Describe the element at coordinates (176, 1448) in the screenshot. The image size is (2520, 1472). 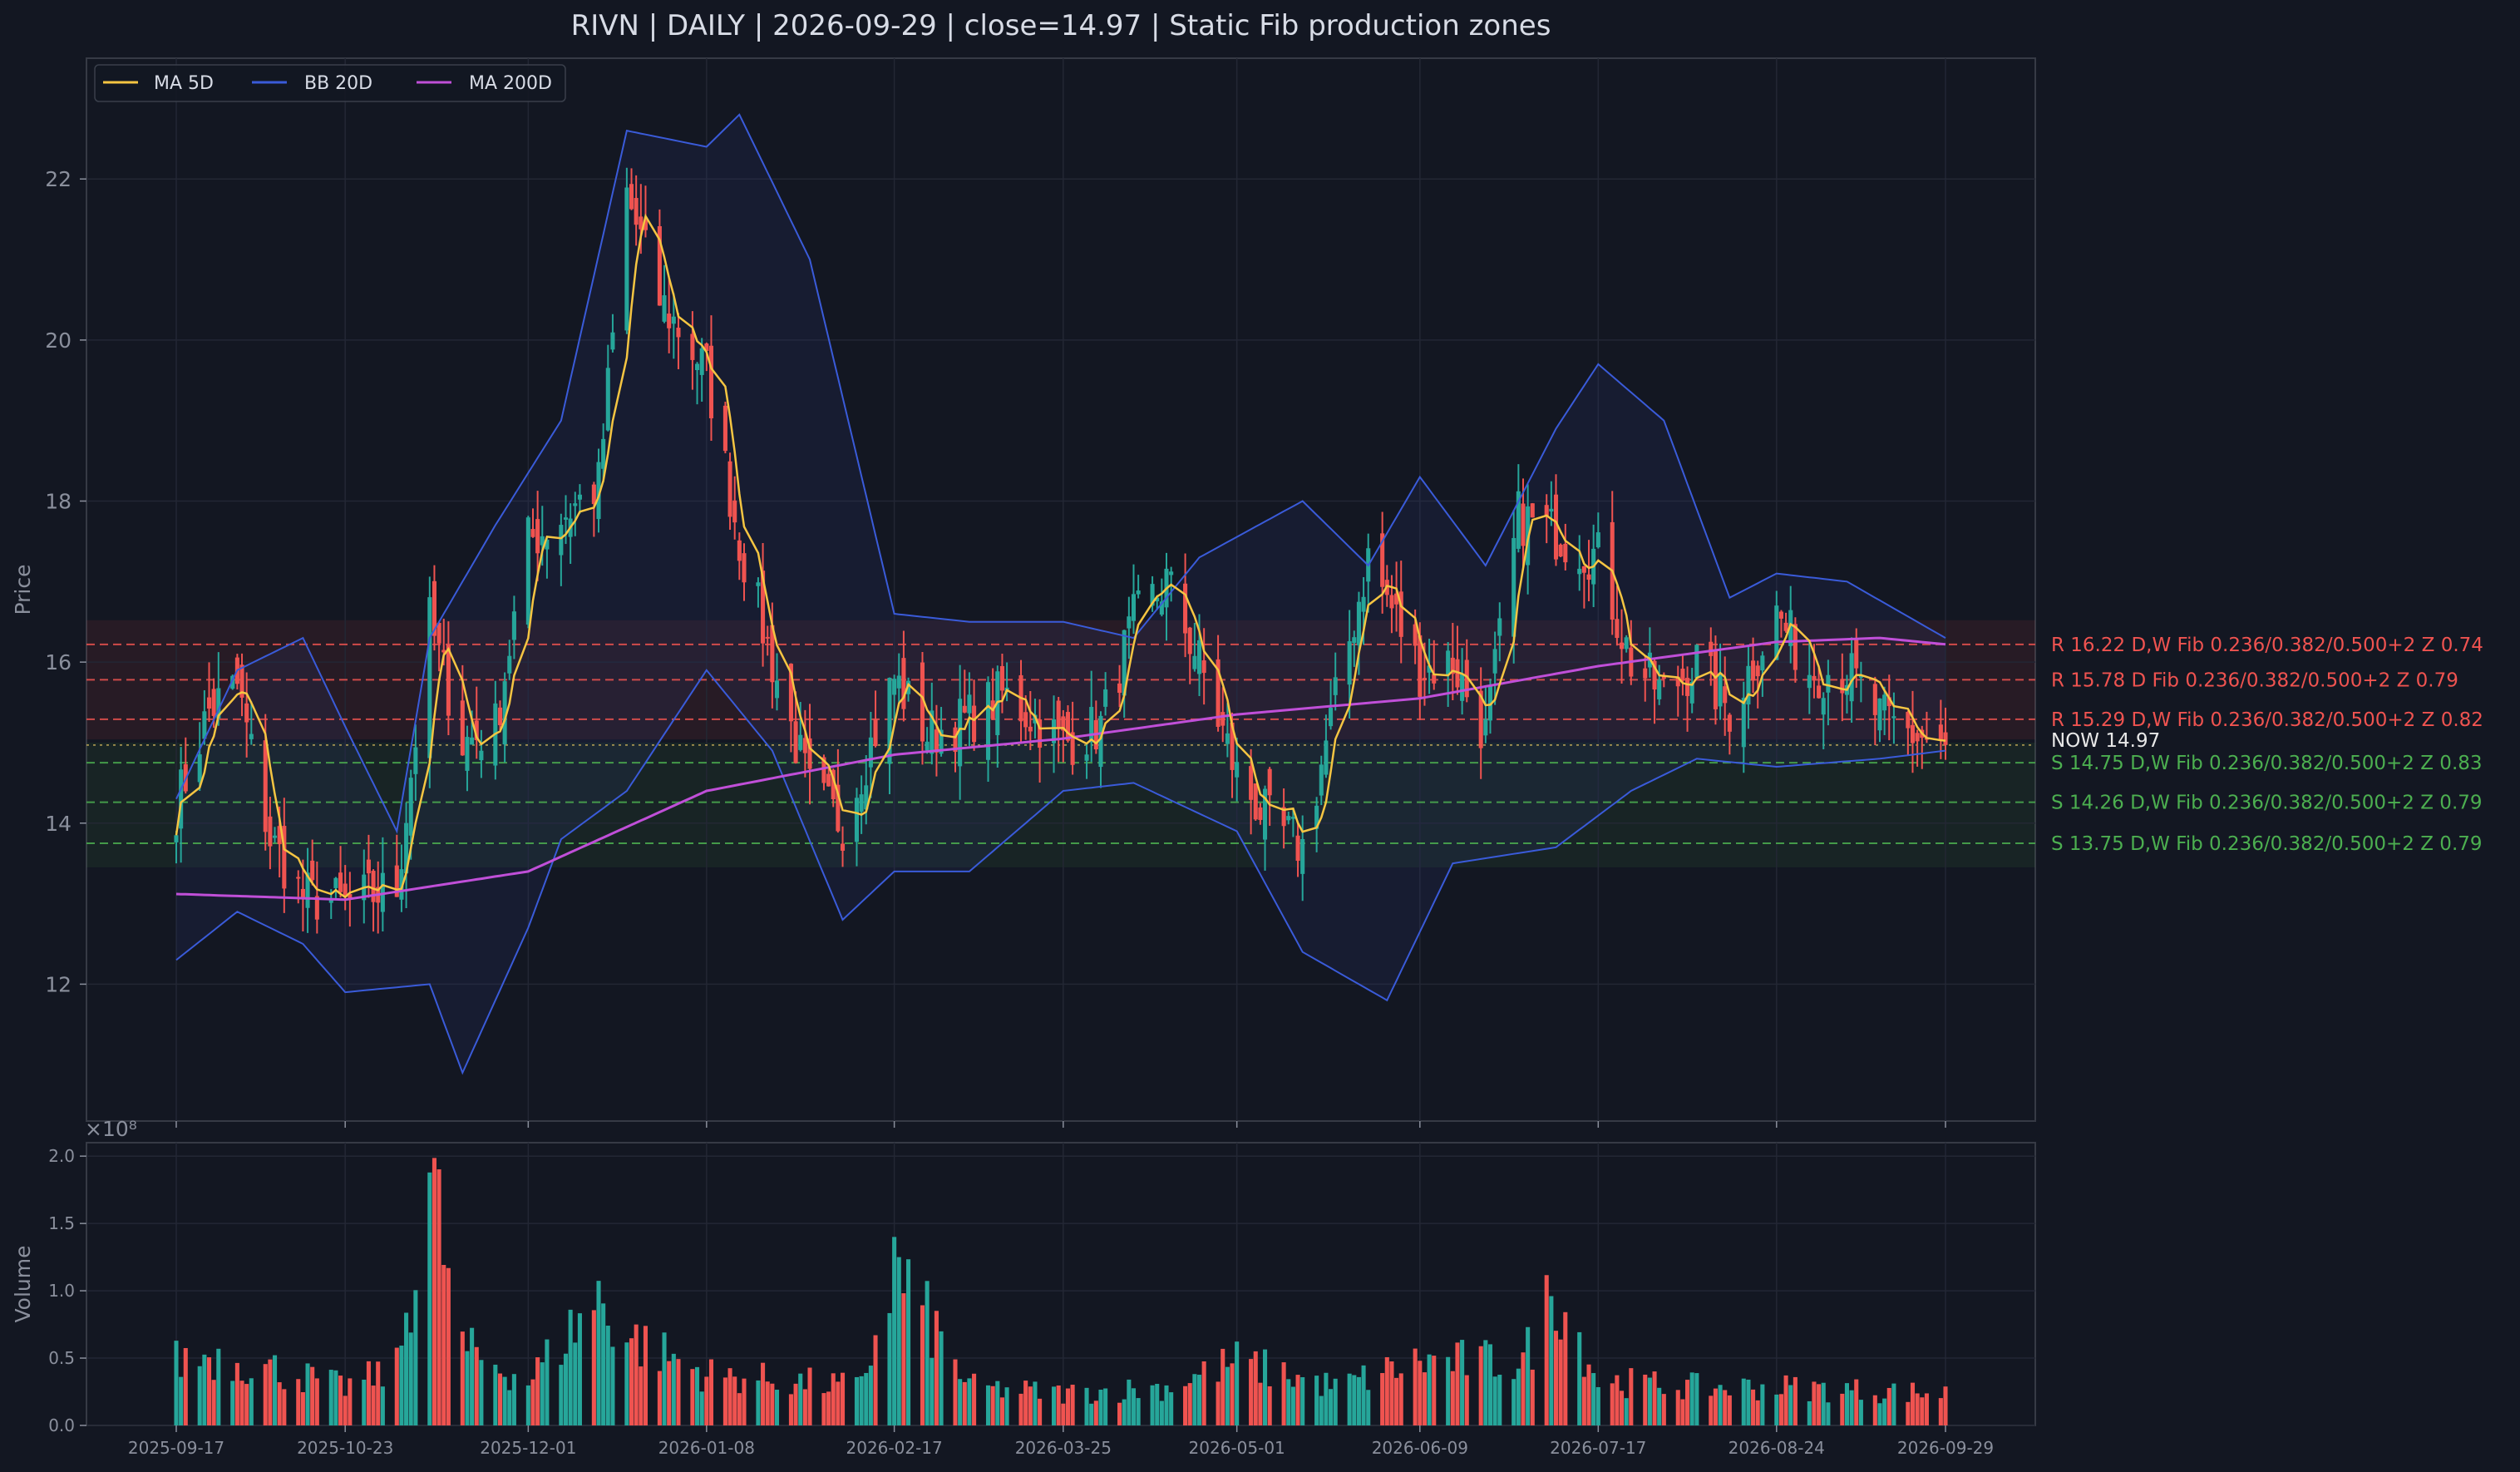
I see `x-tick-label: 2025-09-17` at that location.